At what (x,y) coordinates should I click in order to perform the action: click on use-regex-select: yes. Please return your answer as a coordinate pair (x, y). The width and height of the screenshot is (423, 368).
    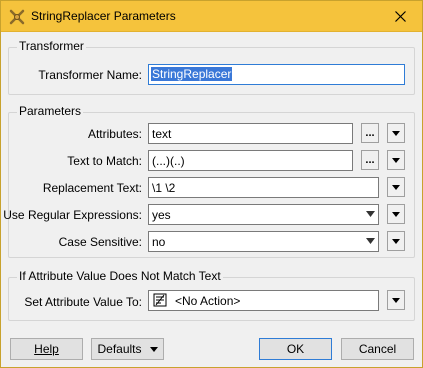
    Looking at the image, I should click on (263, 214).